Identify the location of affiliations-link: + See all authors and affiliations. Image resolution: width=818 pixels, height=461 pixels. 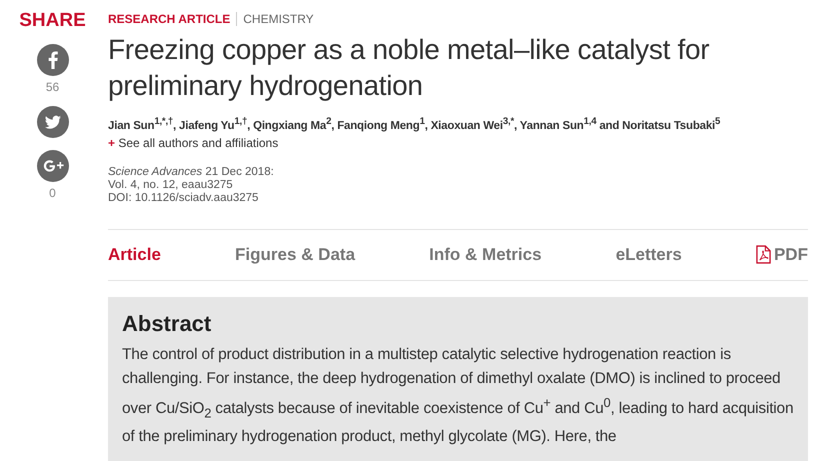
(193, 143).